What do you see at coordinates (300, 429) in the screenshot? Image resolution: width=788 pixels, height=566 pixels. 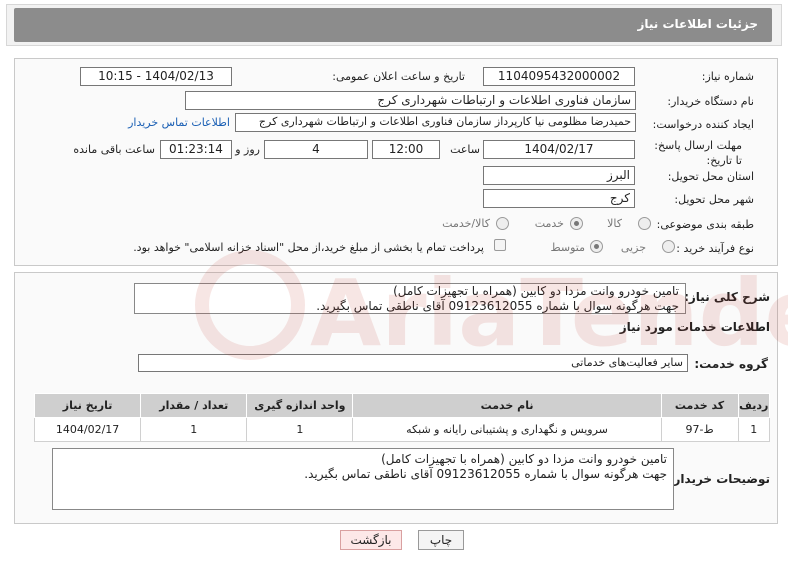 I see `cell-unit: 1` at bounding box center [300, 429].